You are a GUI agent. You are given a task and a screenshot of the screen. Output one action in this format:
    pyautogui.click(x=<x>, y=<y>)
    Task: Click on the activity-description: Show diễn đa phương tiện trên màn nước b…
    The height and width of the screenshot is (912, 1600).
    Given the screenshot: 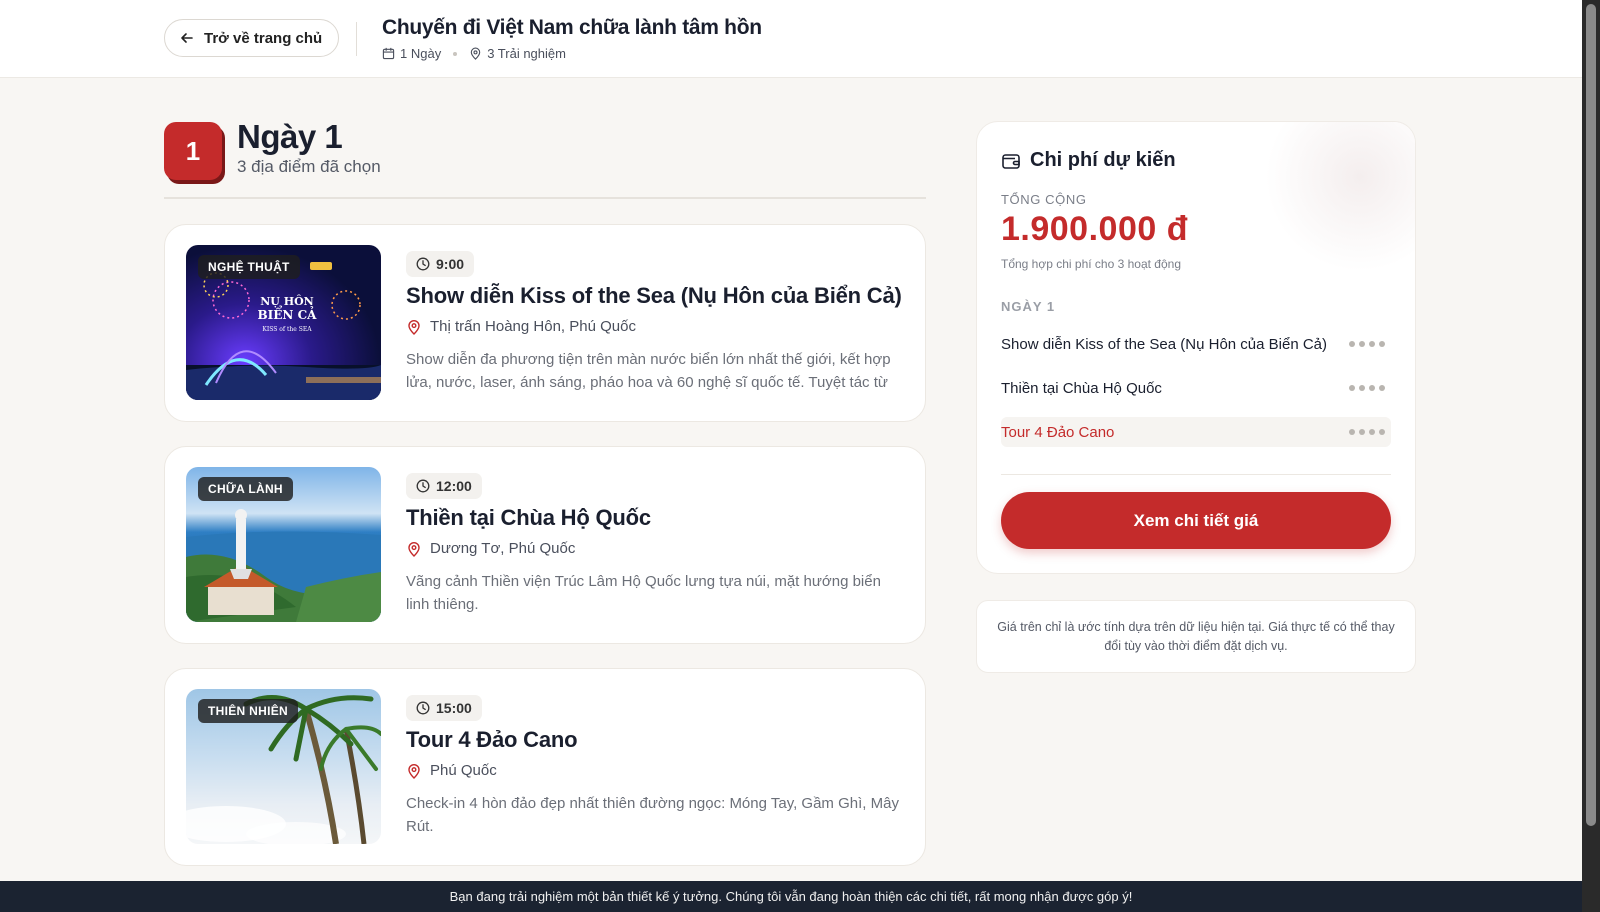 What is the action you would take?
    pyautogui.click(x=648, y=371)
    